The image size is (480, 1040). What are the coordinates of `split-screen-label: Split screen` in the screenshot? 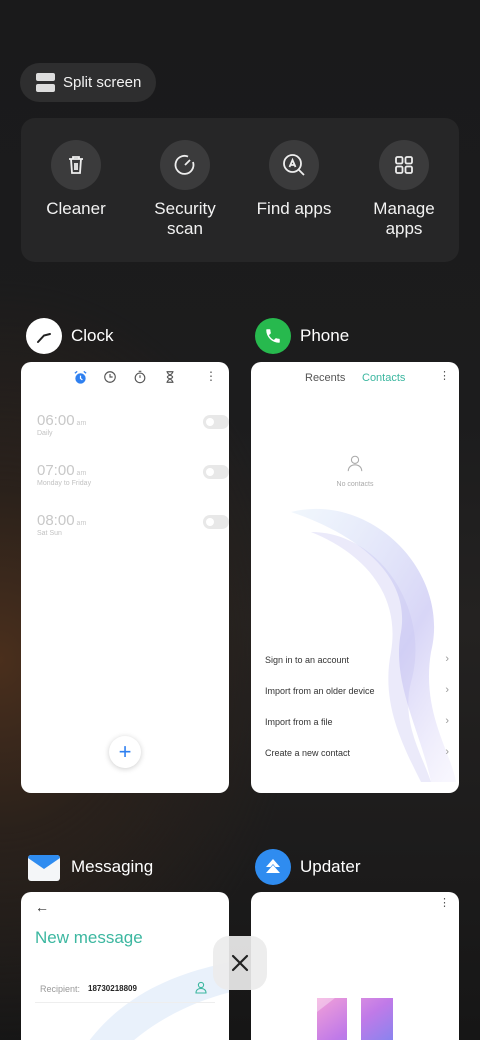 It's located at (102, 82).